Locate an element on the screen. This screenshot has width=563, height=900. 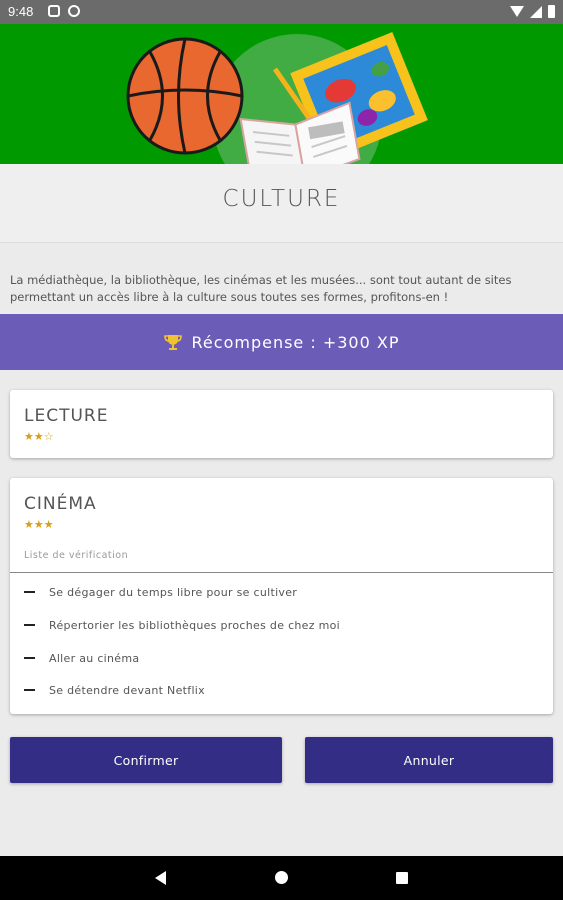
navigation-bar is located at coordinates (281, 878).